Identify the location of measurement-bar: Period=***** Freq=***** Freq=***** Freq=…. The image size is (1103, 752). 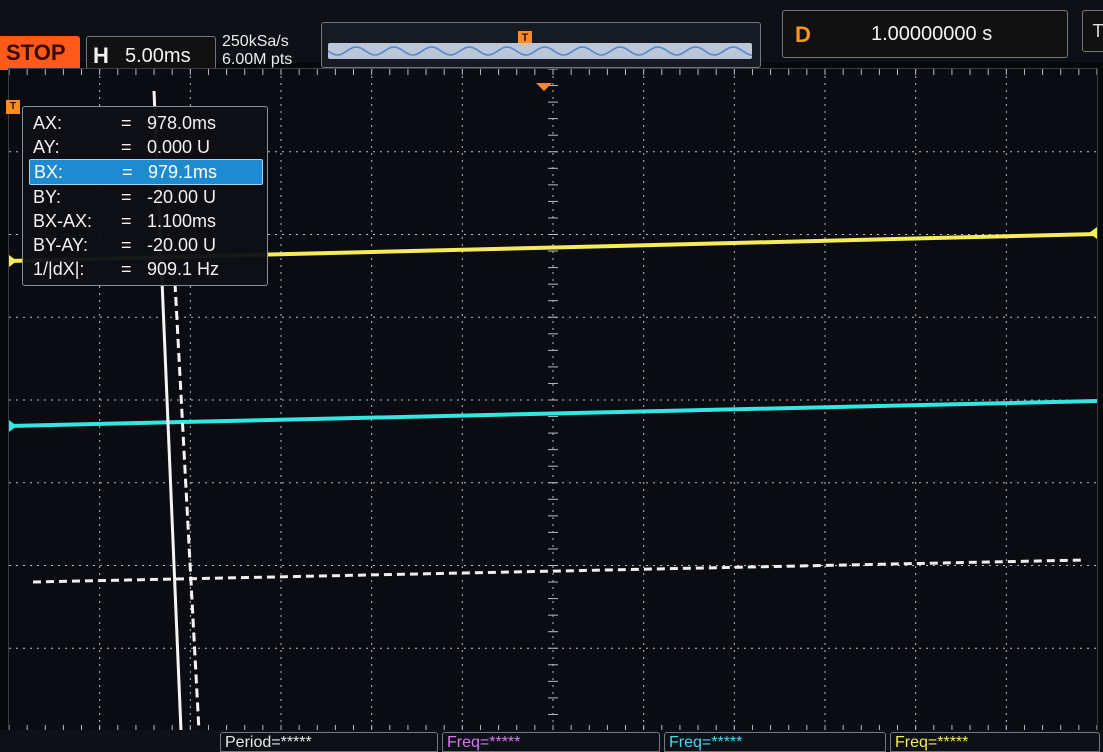
(551, 741).